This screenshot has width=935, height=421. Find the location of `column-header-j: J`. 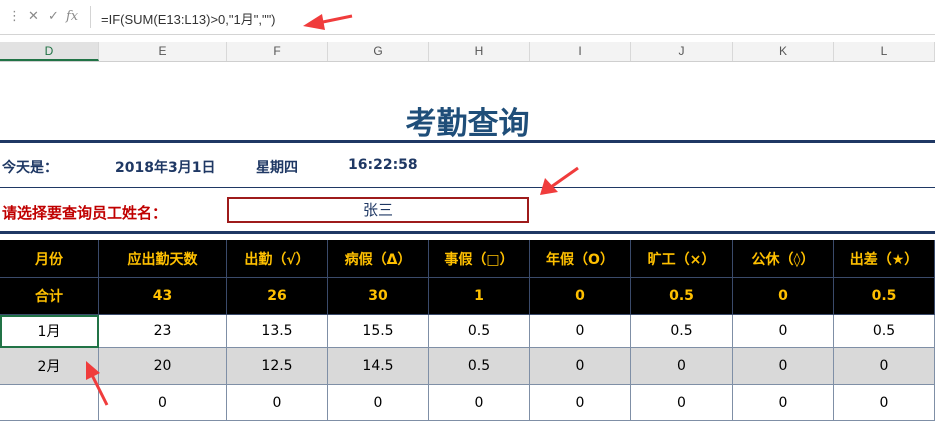

column-header-j: J is located at coordinates (682, 51).